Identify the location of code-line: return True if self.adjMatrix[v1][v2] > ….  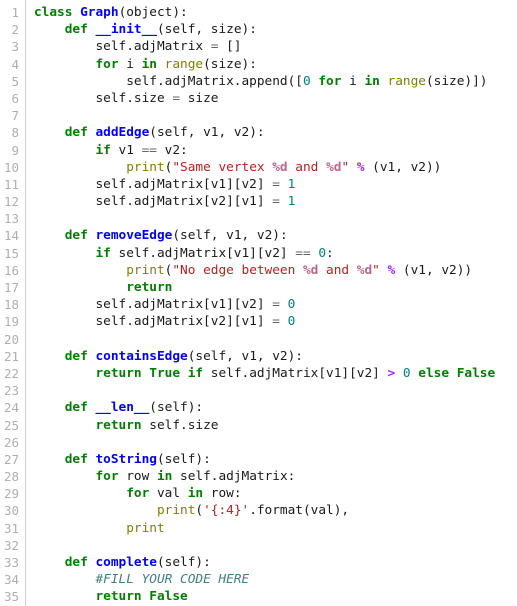
(275, 373).